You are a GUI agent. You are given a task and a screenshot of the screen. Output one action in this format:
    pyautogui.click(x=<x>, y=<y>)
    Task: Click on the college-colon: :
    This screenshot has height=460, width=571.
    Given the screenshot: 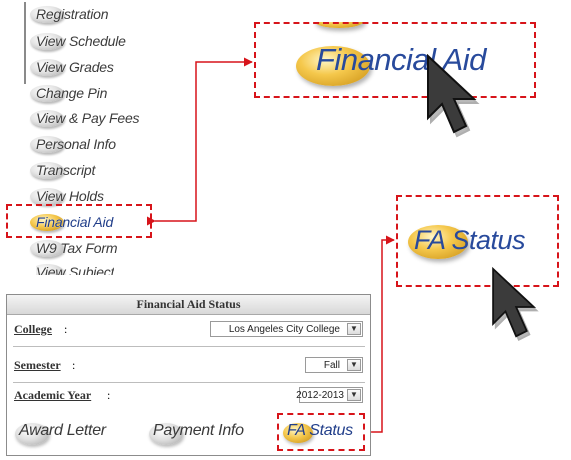 What is the action you would take?
    pyautogui.click(x=66, y=329)
    